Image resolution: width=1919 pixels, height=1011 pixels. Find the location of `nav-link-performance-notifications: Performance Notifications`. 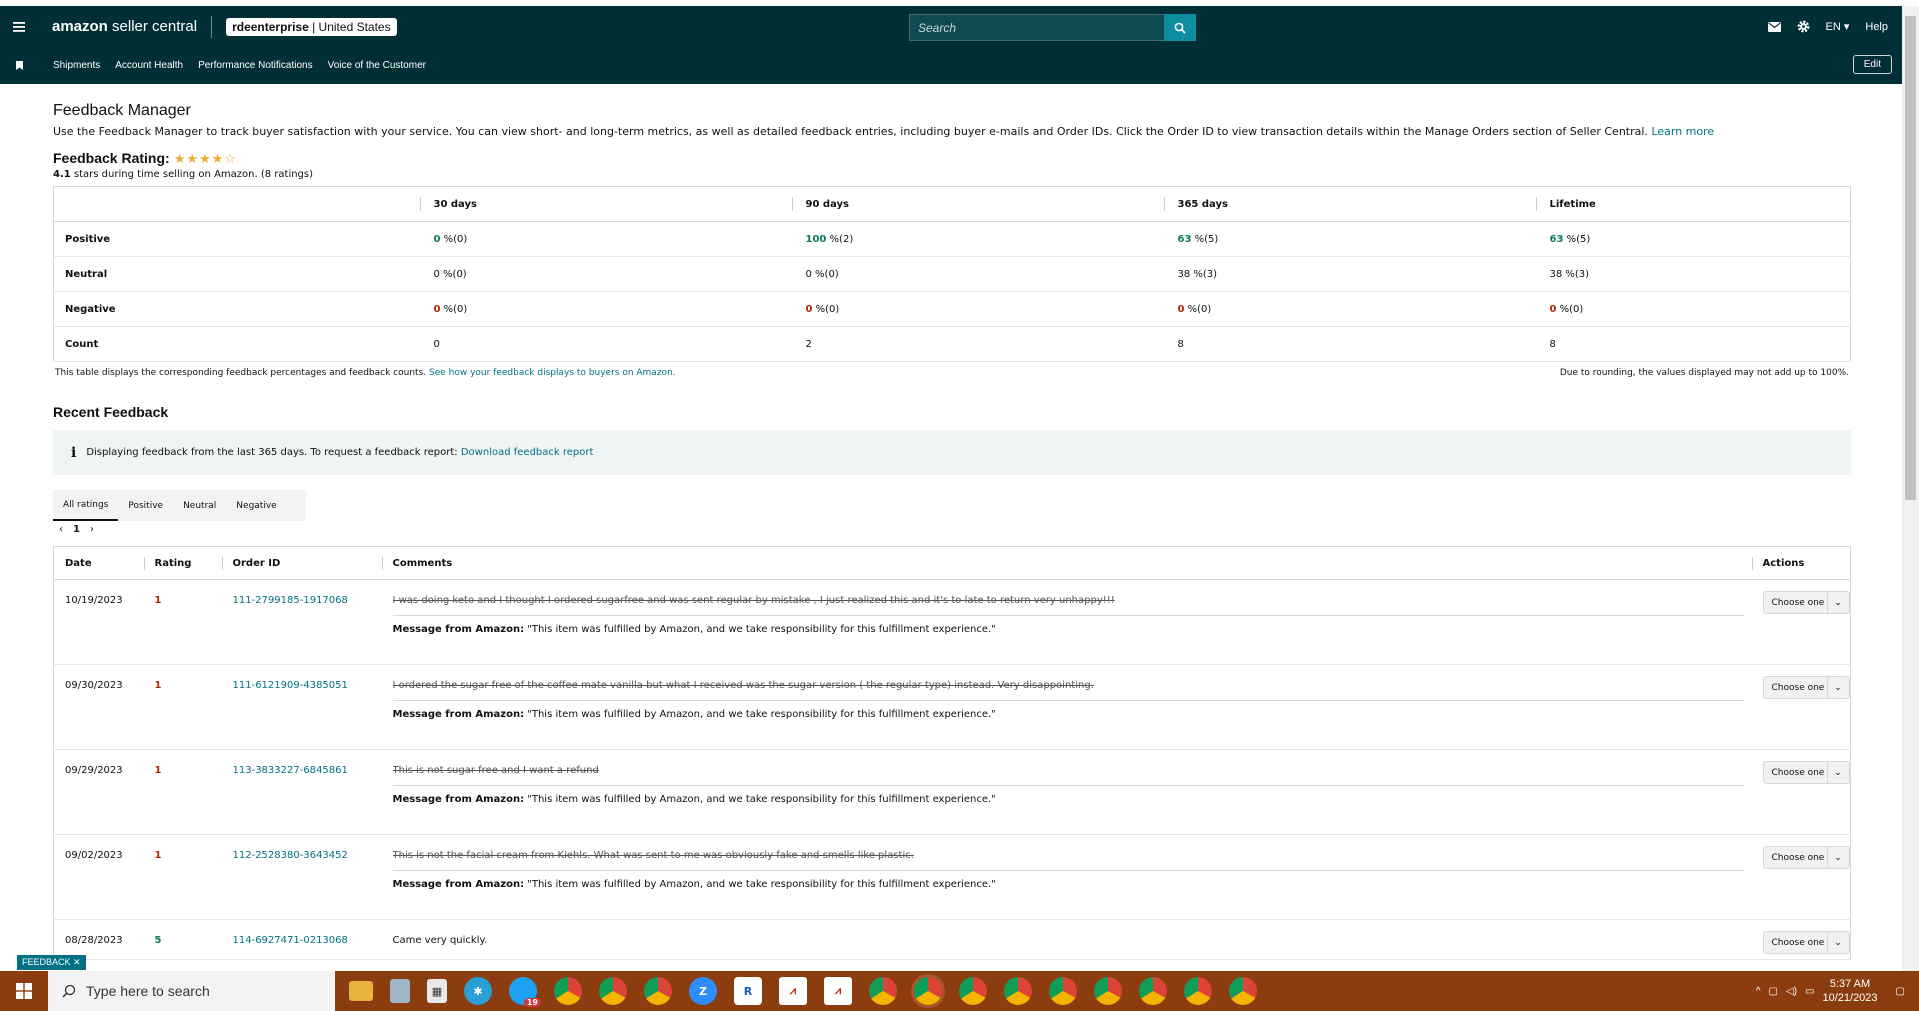

nav-link-performance-notifications: Performance Notifications is located at coordinates (255, 65).